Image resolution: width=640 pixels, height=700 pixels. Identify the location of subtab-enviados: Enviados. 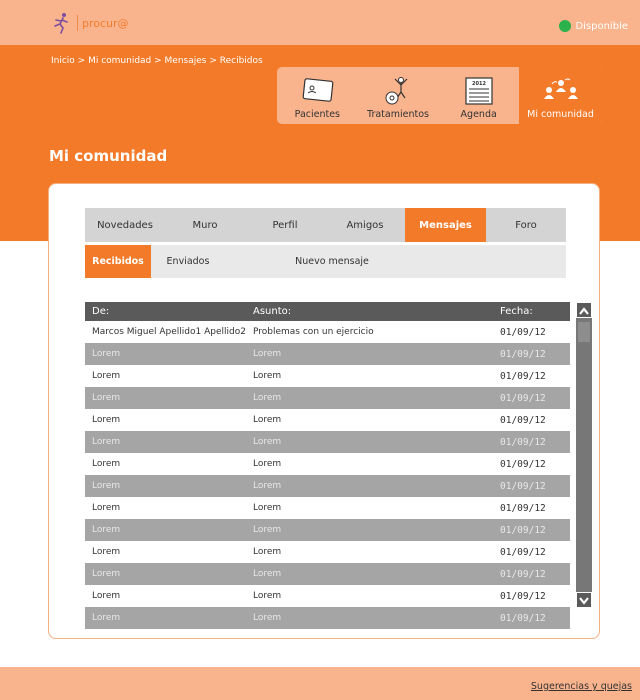
(188, 261).